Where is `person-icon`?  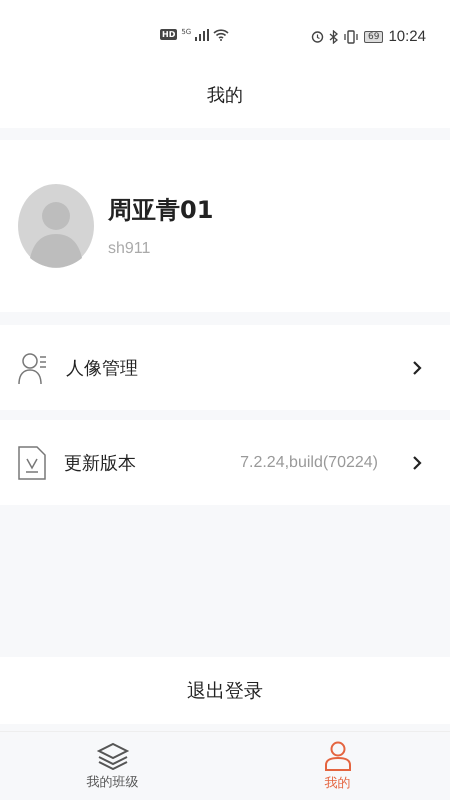
person-icon is located at coordinates (337, 755).